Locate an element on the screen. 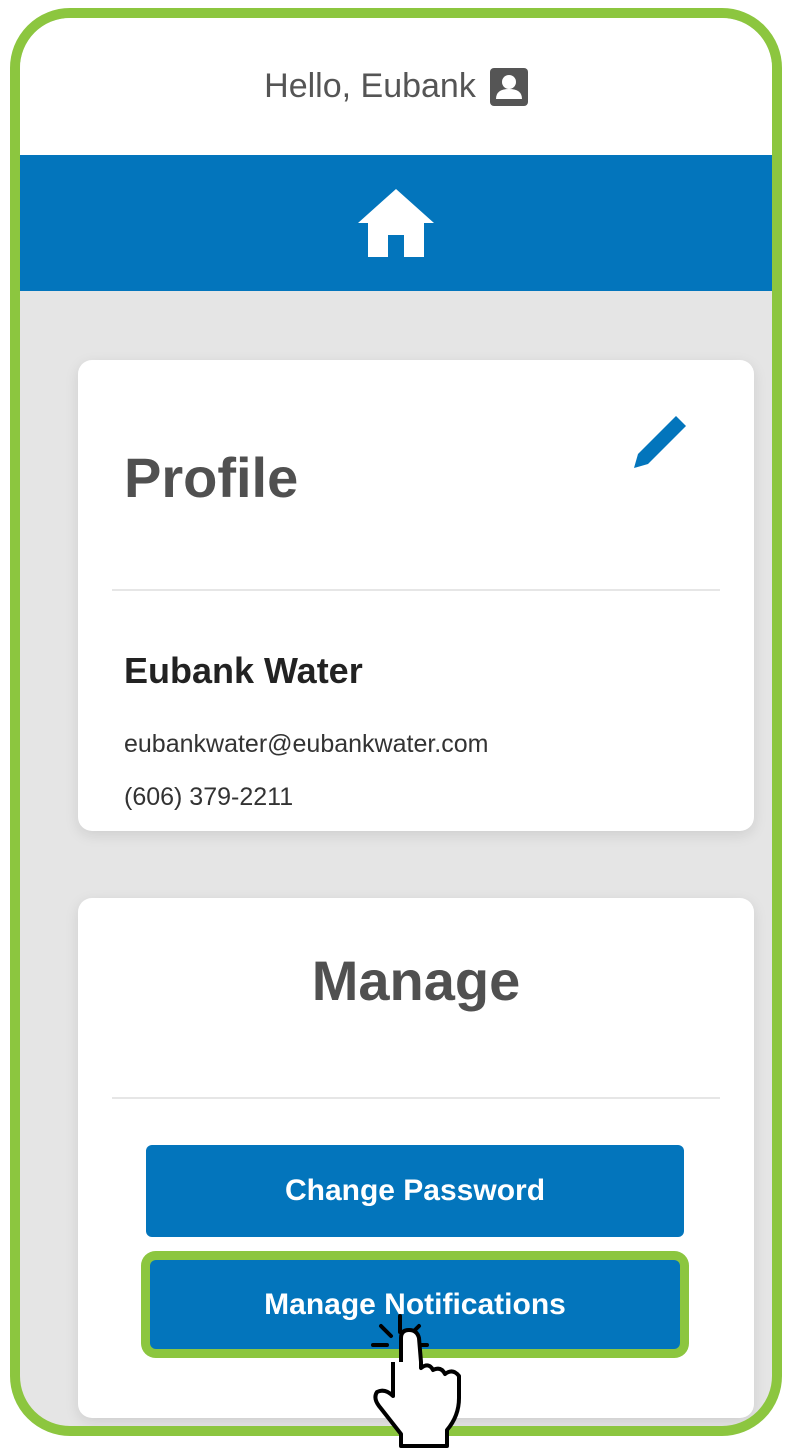 This screenshot has width=792, height=1448. home-icon is located at coordinates (396, 223).